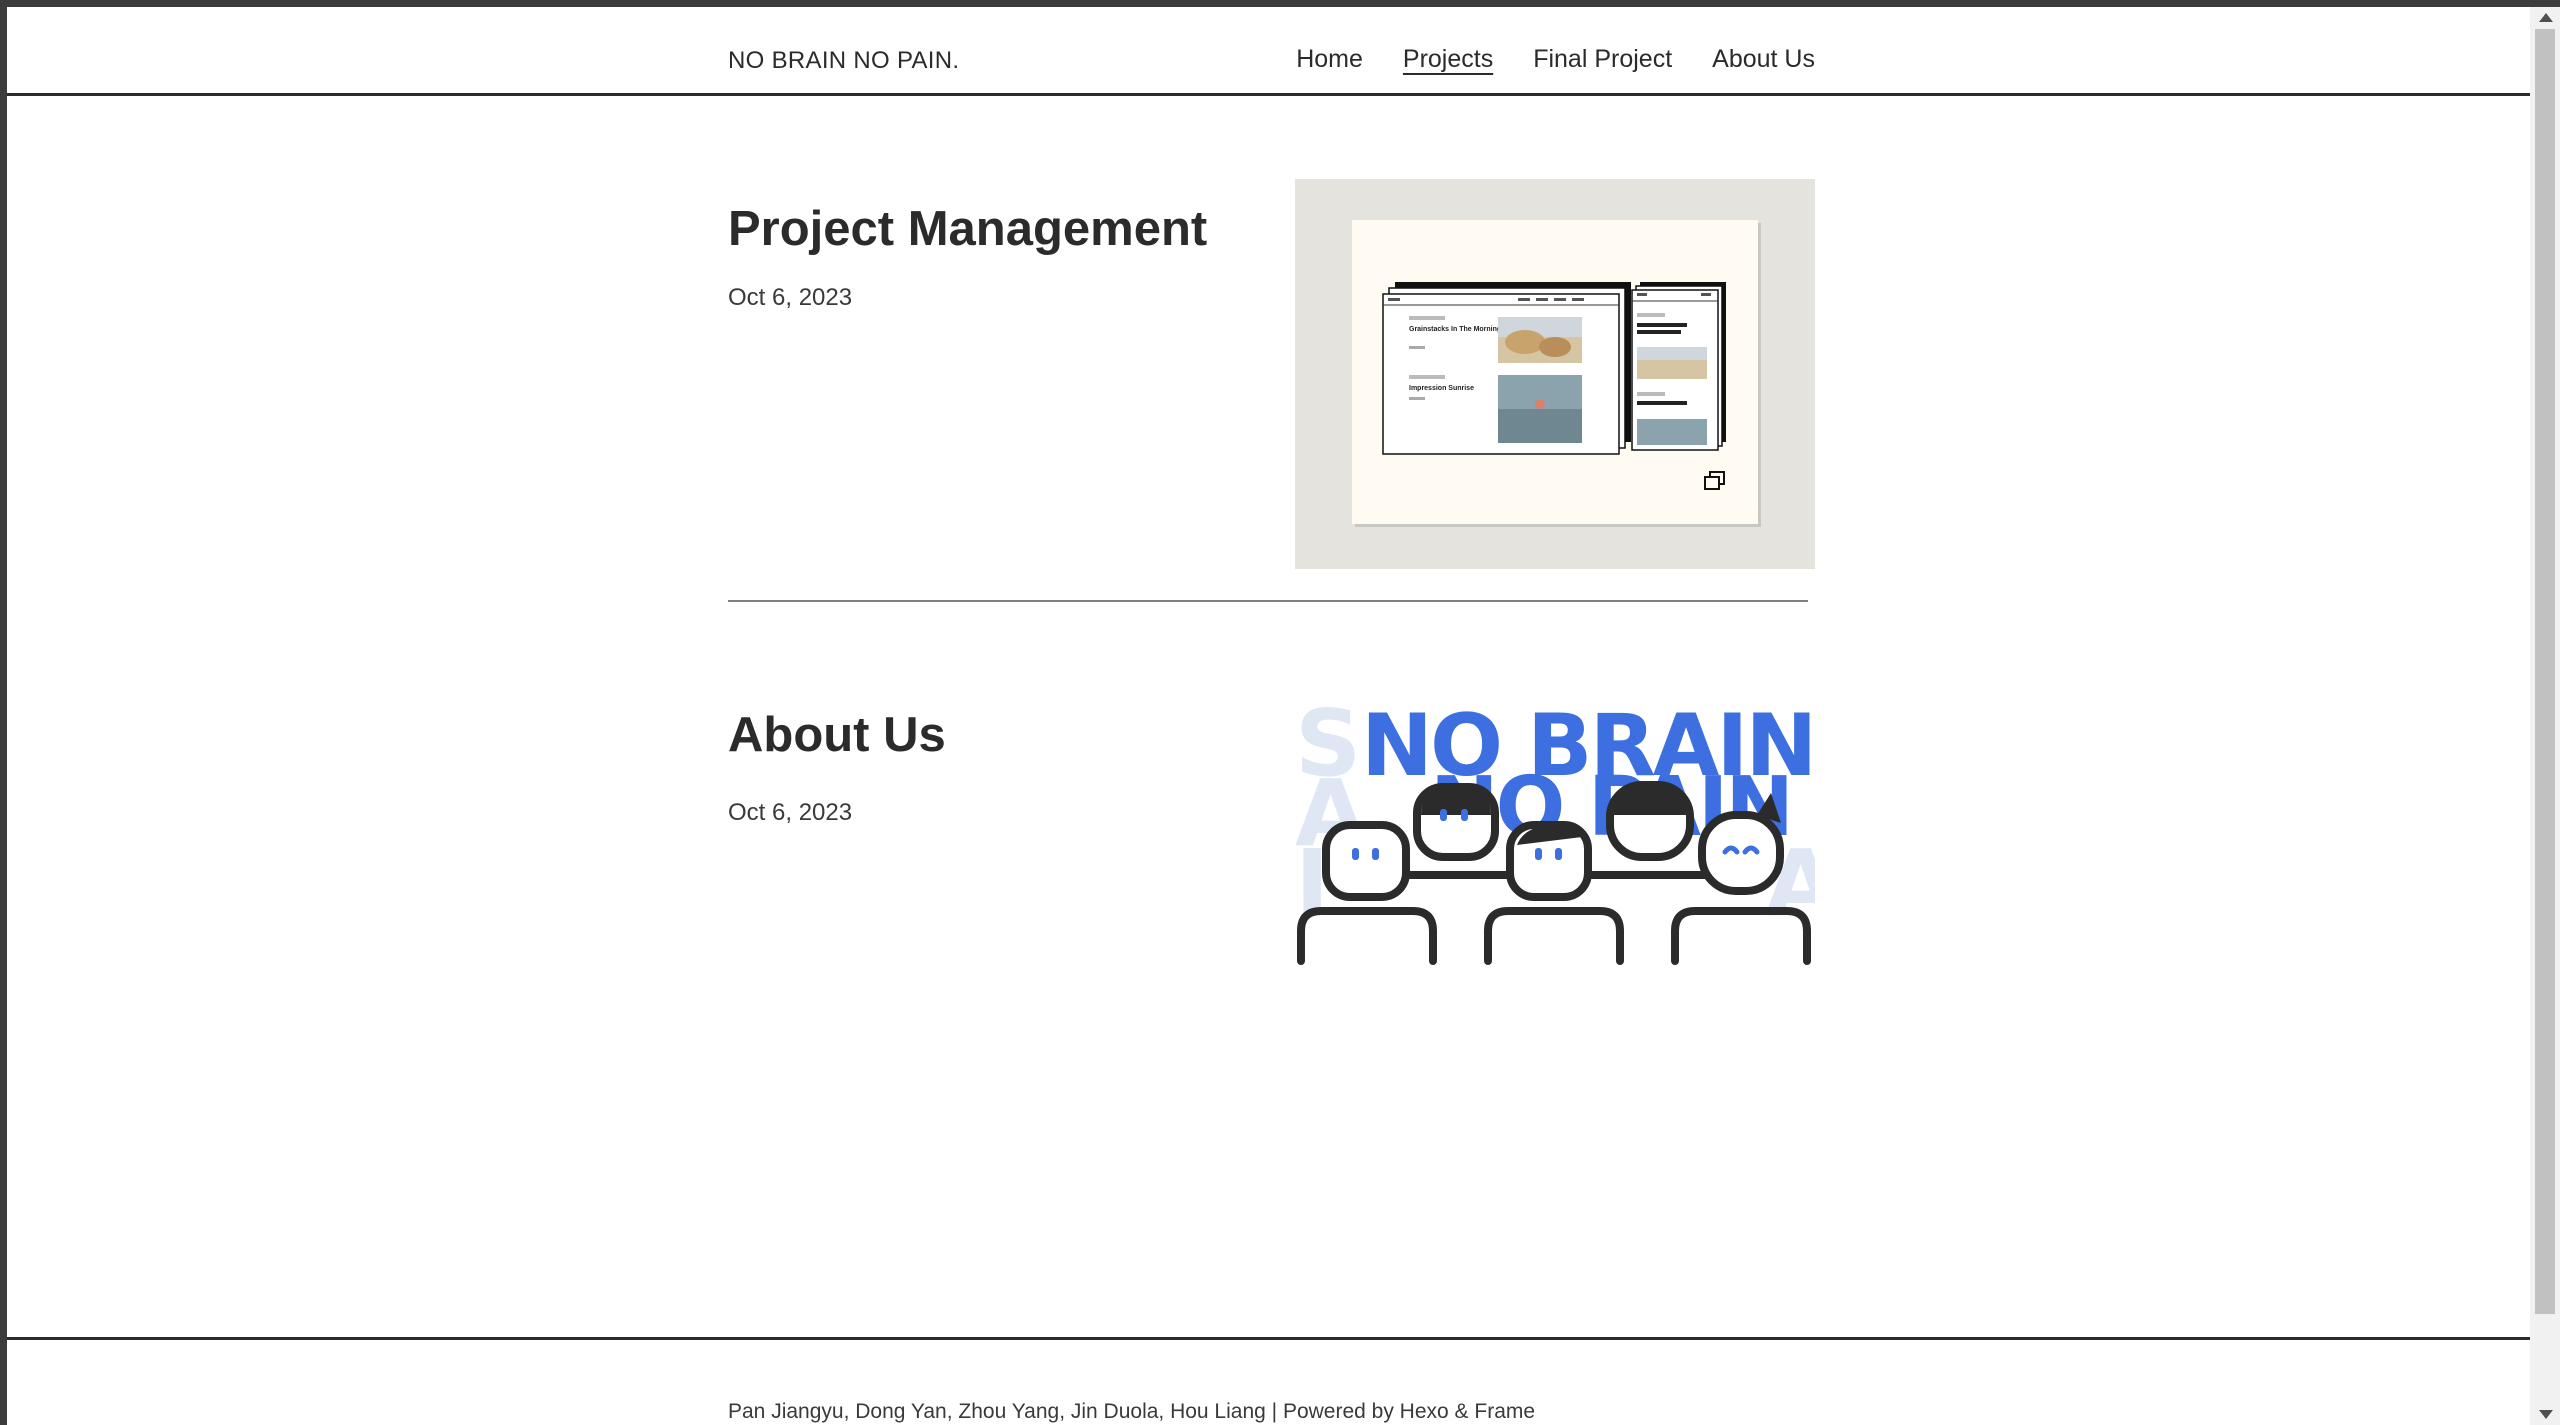 The height and width of the screenshot is (1425, 2560). Describe the element at coordinates (1602, 59) in the screenshot. I see `nav-final-project: Final Project` at that location.